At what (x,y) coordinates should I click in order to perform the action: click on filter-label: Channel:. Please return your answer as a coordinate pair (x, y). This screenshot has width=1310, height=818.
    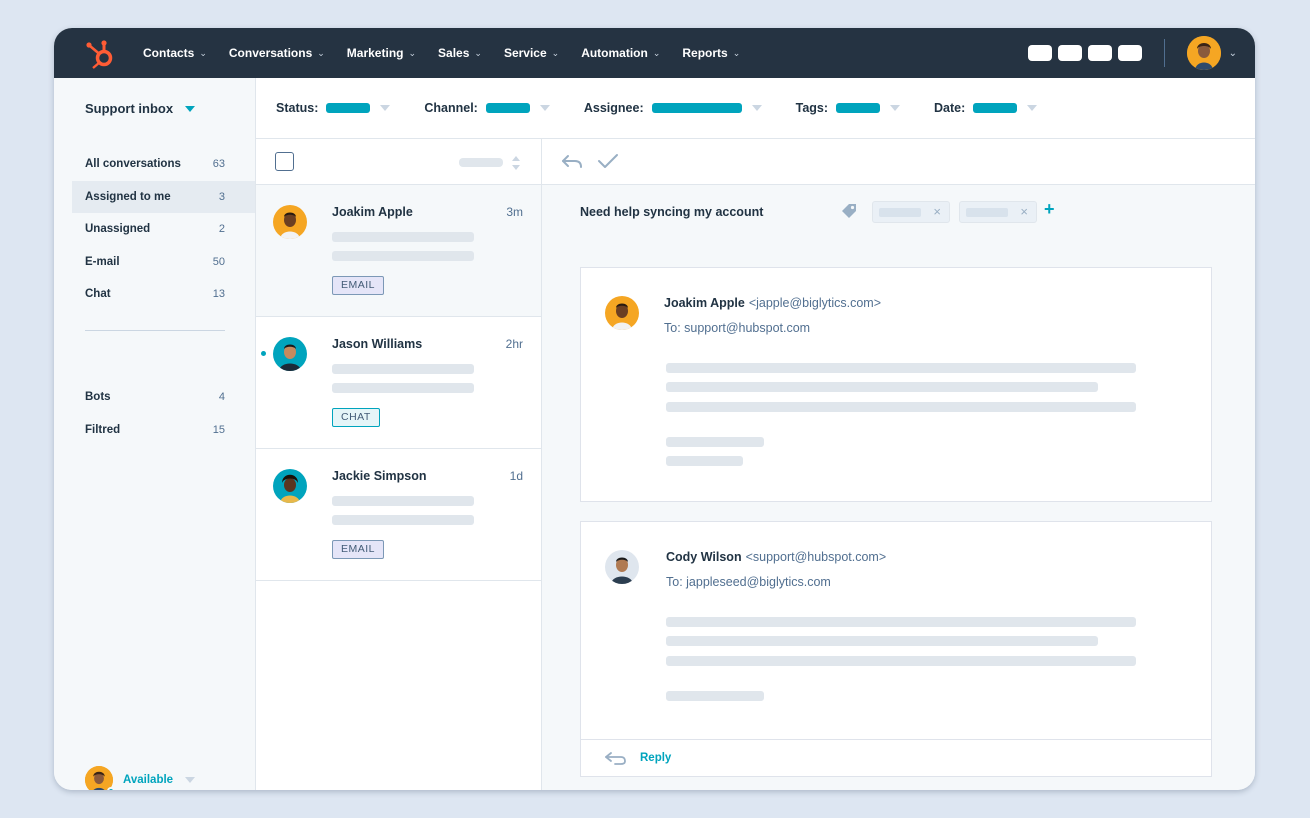
    Looking at the image, I should click on (451, 108).